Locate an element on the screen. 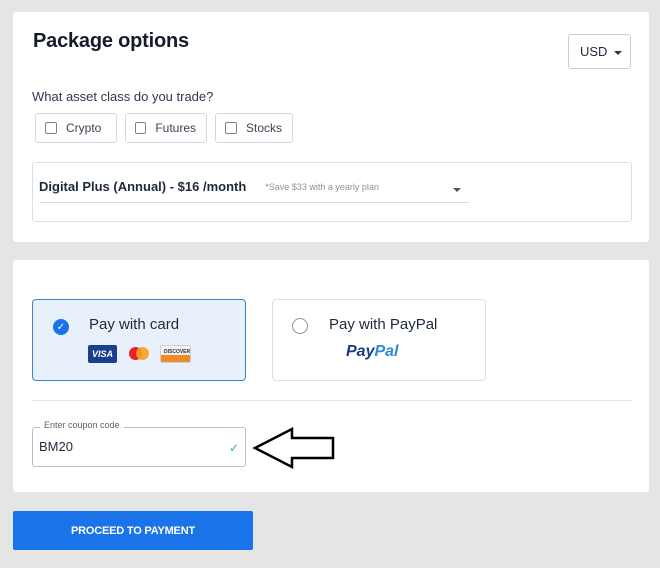 The image size is (660, 568). asset-label: Futures is located at coordinates (175, 128).